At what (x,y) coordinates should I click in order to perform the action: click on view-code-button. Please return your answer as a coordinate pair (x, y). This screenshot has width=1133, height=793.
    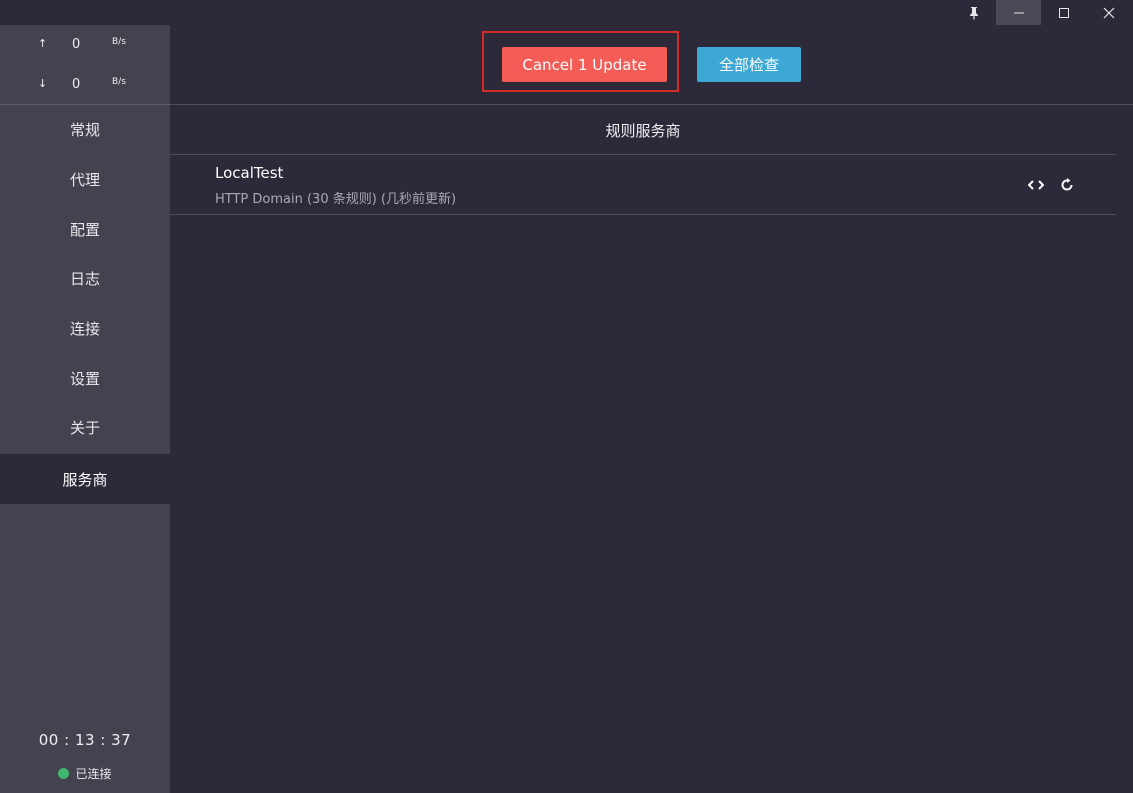
    Looking at the image, I should click on (1036, 185).